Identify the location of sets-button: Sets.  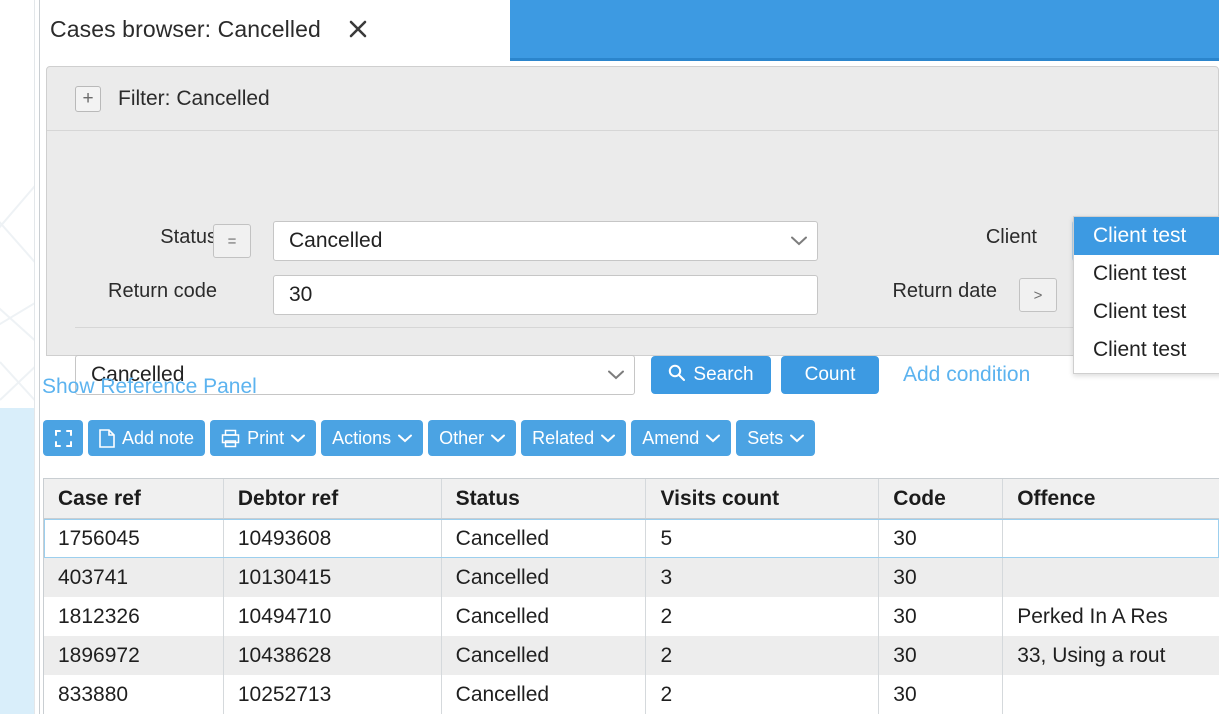
(776, 438).